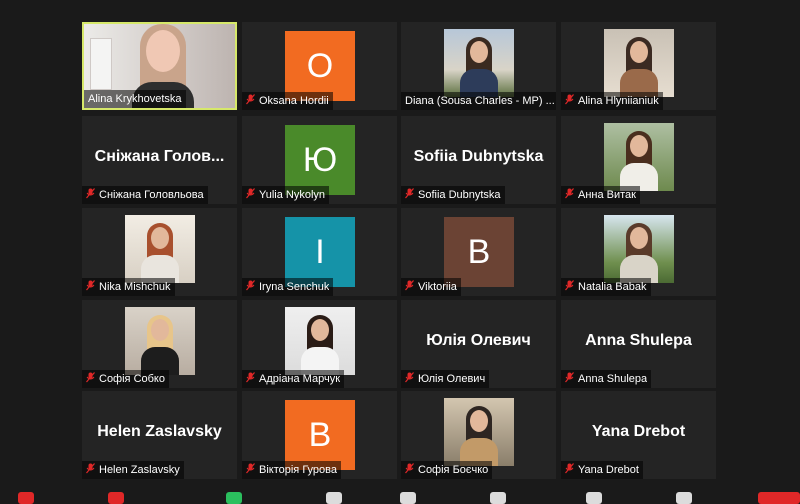 The height and width of the screenshot is (504, 800). What do you see at coordinates (319, 435) in the screenshot?
I see `participant-tile: B Вікторія Гурова` at bounding box center [319, 435].